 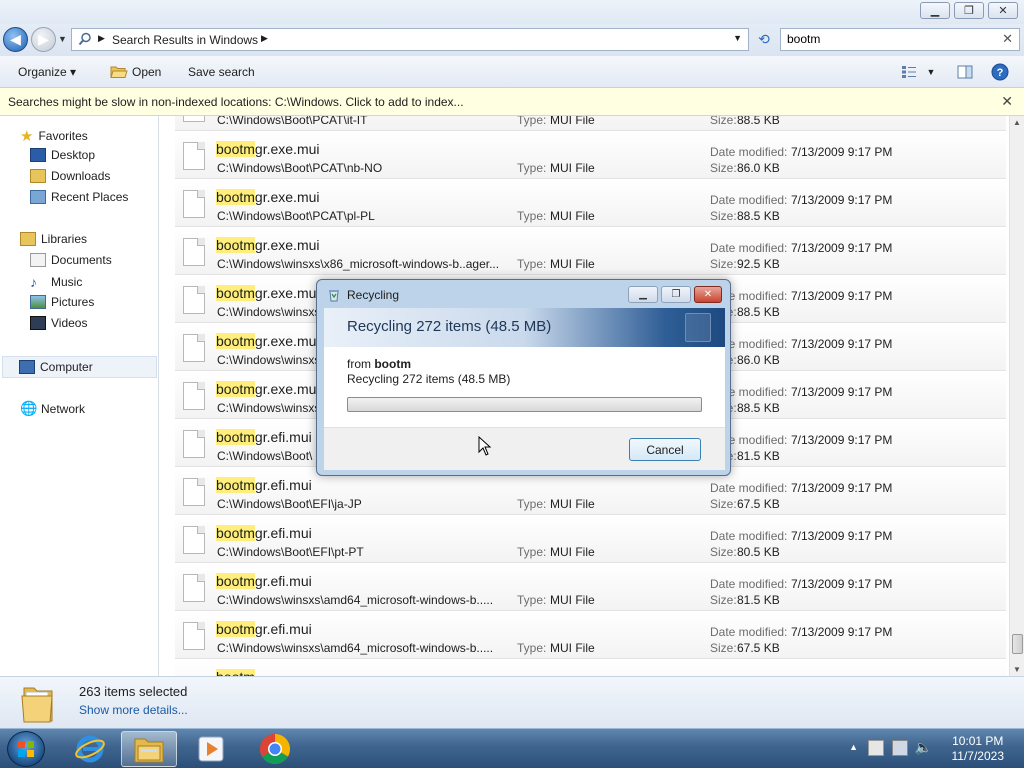 I want to click on recent-pages-dropdown: ▼, so click(x=62, y=39).